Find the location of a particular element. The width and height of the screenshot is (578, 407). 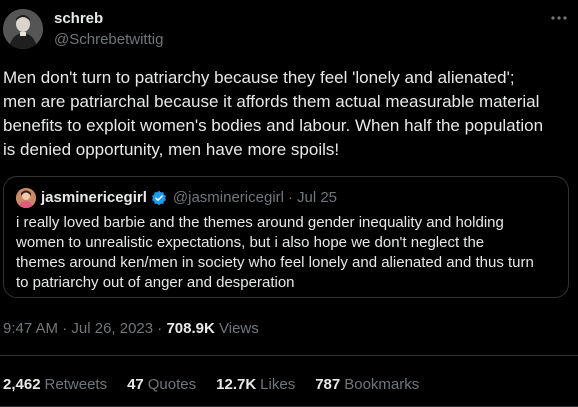

quotes-stat: 47 Quotes is located at coordinates (161, 384).